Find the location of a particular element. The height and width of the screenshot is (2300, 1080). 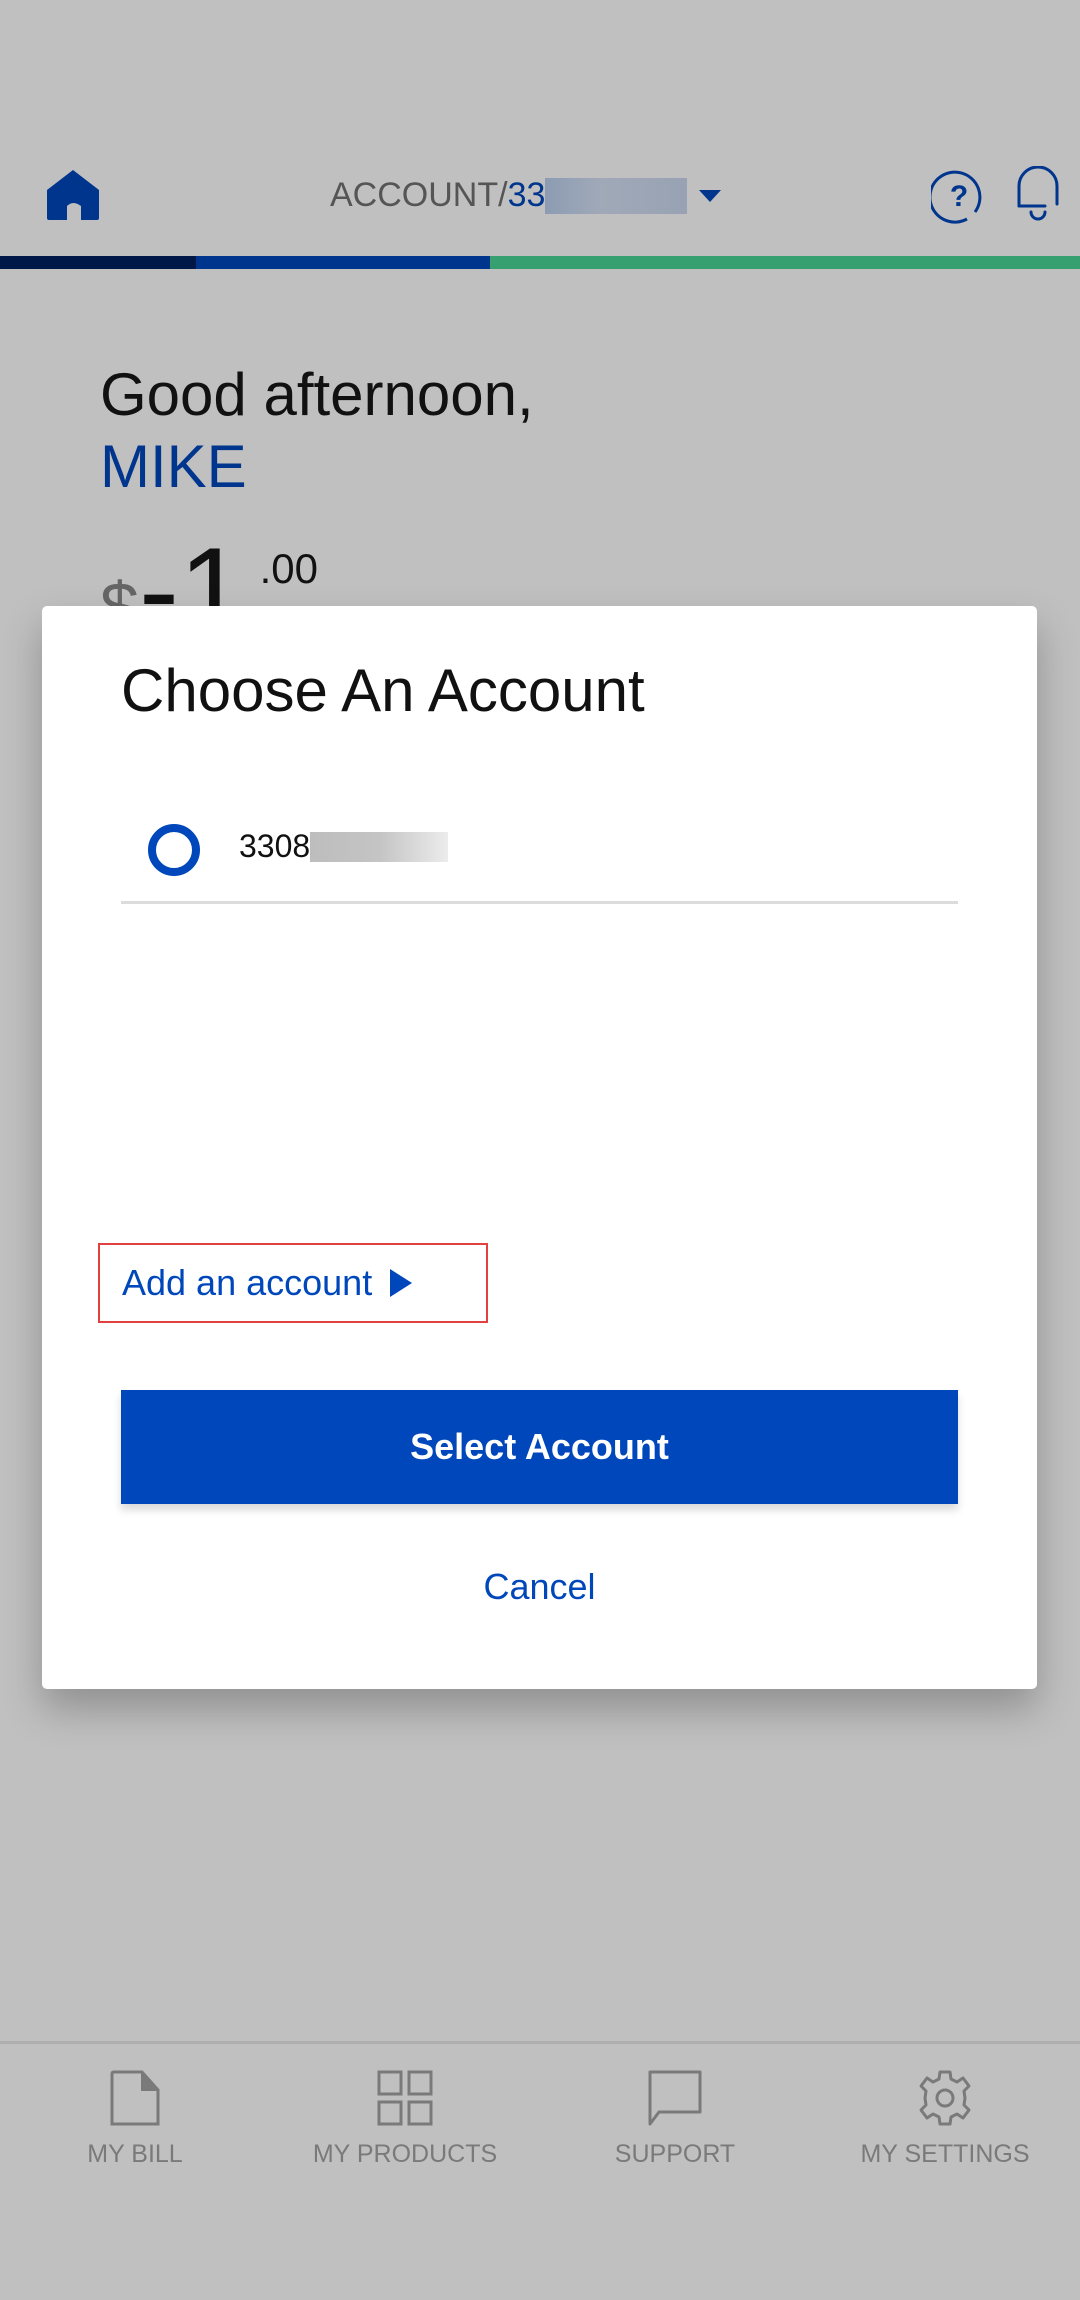

dropdown-caret-icon is located at coordinates (710, 195).